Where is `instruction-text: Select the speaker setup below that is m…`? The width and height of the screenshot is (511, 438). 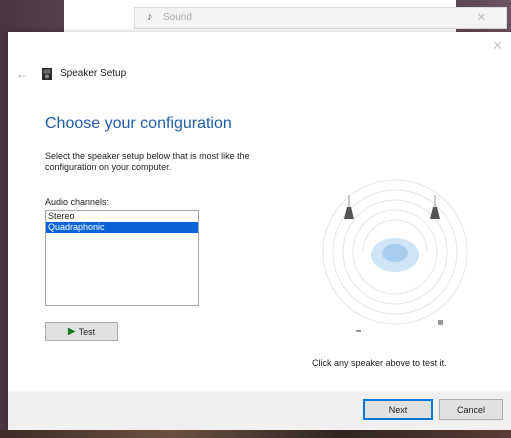
instruction-text: Select the speaker setup below that is m… is located at coordinates (147, 161).